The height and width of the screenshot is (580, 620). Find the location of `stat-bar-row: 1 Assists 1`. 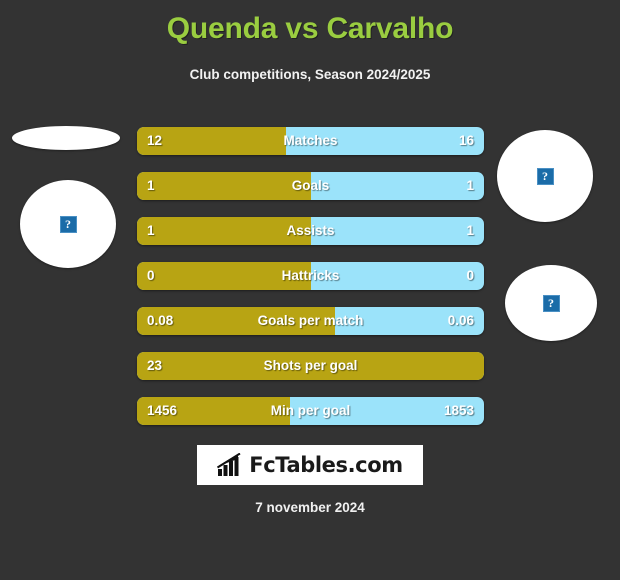

stat-bar-row: 1 Assists 1 is located at coordinates (310, 231).